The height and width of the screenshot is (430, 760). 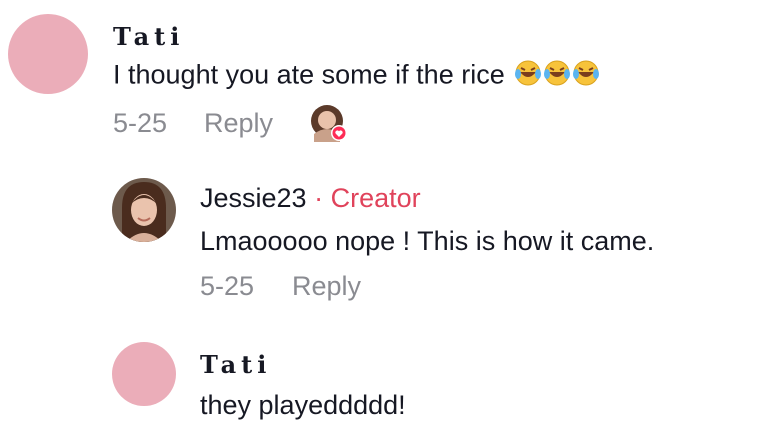 I want to click on creator-avatar-small-icon, so click(x=329, y=123).